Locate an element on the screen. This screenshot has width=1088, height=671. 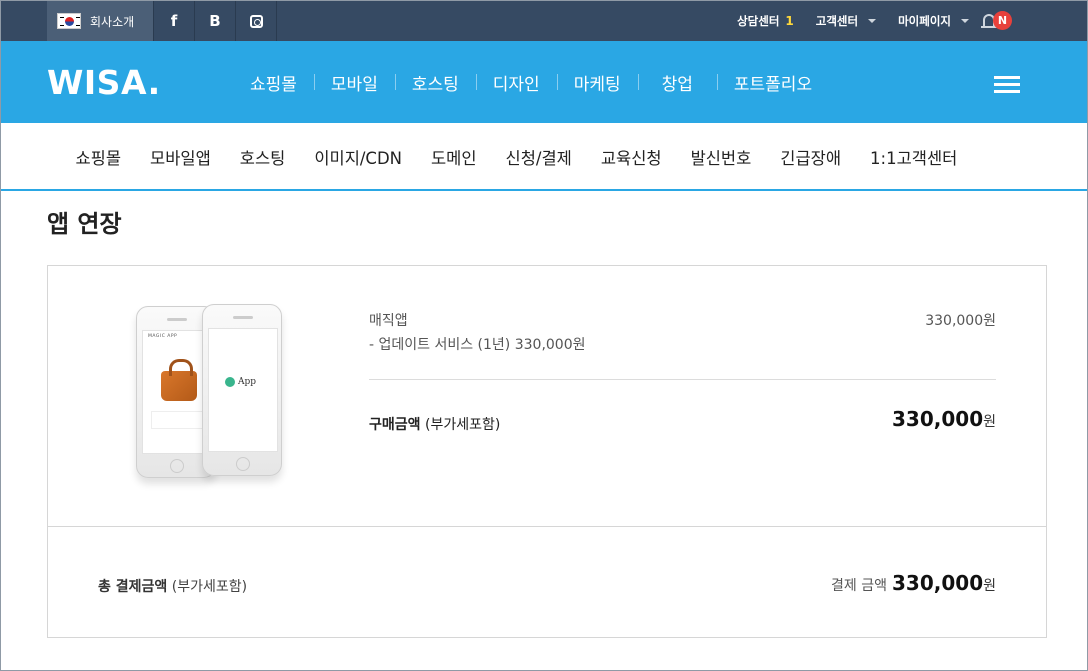
instagram-glyph is located at coordinates (256, 21).